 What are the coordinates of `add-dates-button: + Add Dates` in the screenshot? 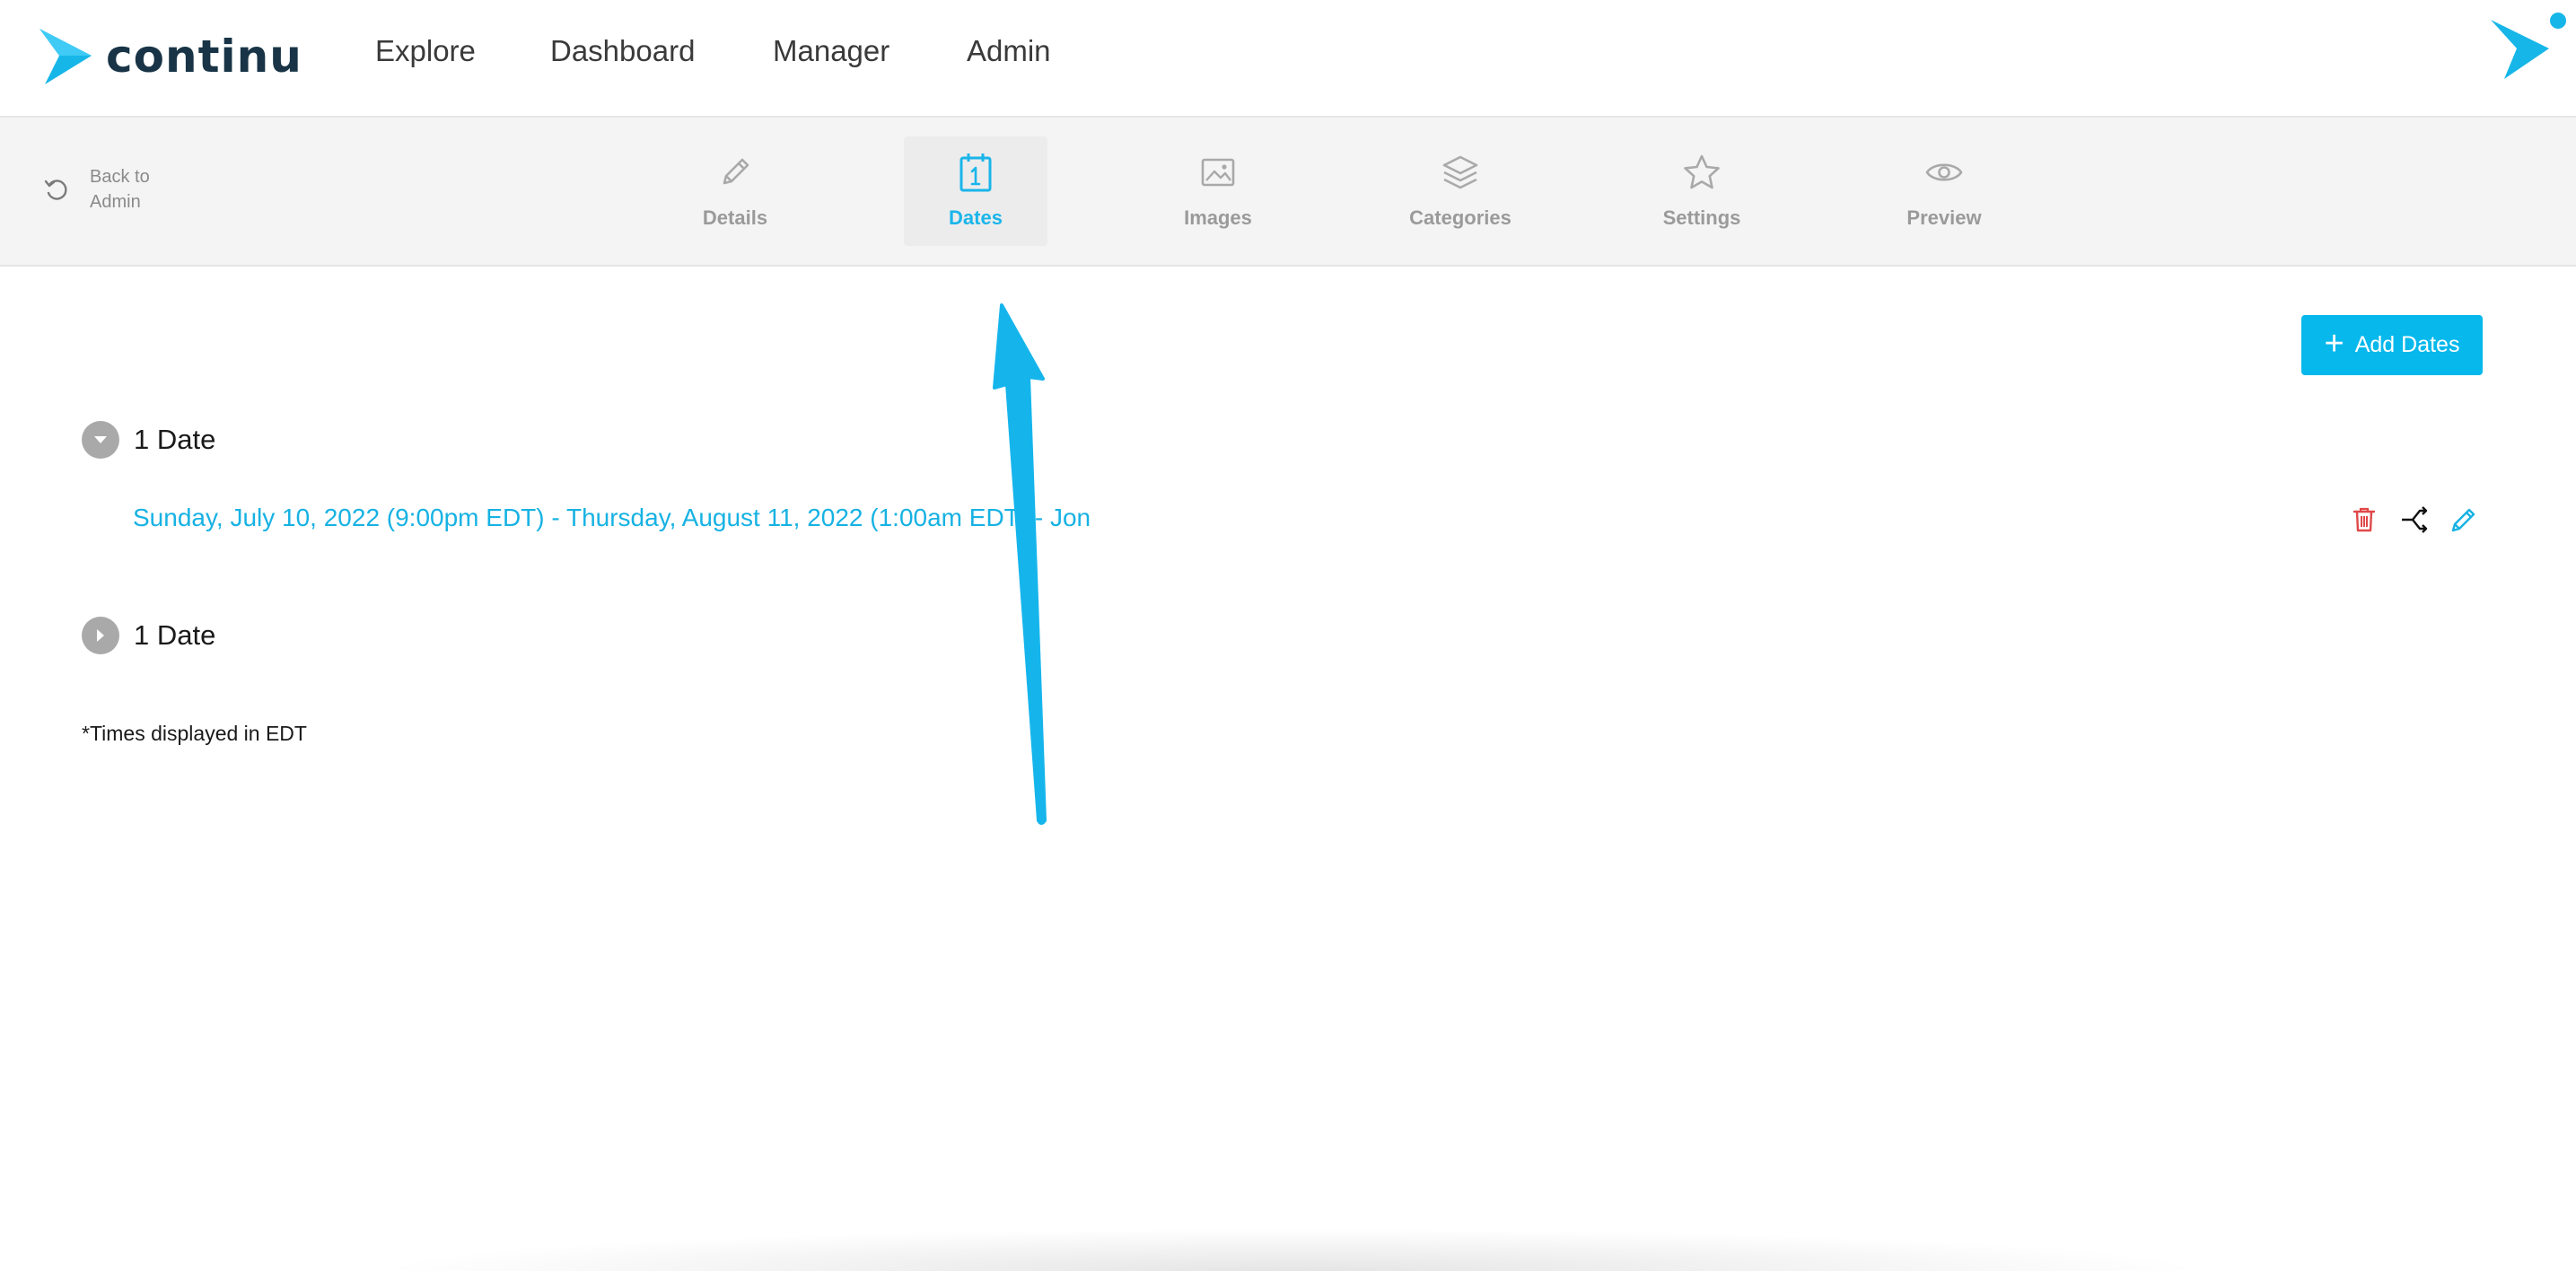 It's located at (2392, 345).